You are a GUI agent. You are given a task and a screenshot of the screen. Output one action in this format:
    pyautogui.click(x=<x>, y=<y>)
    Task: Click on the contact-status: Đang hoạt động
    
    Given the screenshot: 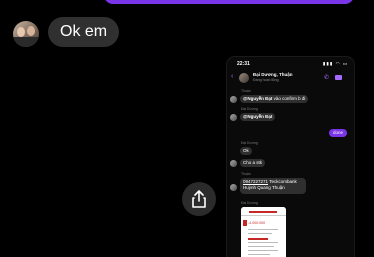 What is the action you would take?
    pyautogui.click(x=266, y=80)
    